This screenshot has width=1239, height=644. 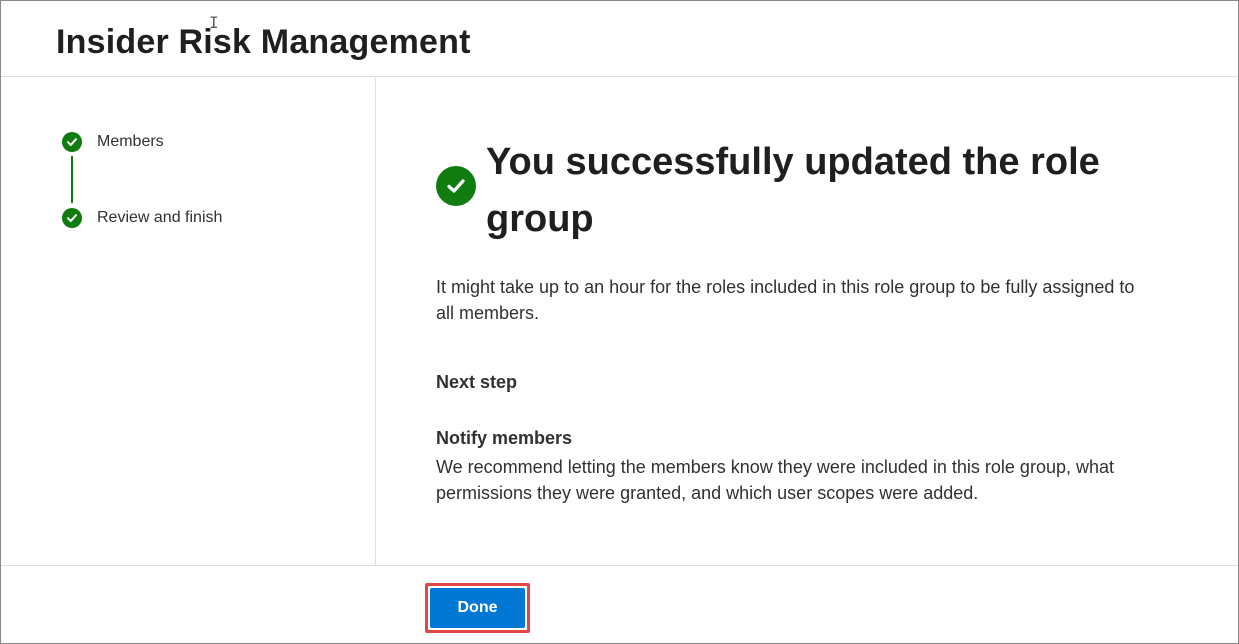 I want to click on step-label: Review and finish, so click(x=160, y=217).